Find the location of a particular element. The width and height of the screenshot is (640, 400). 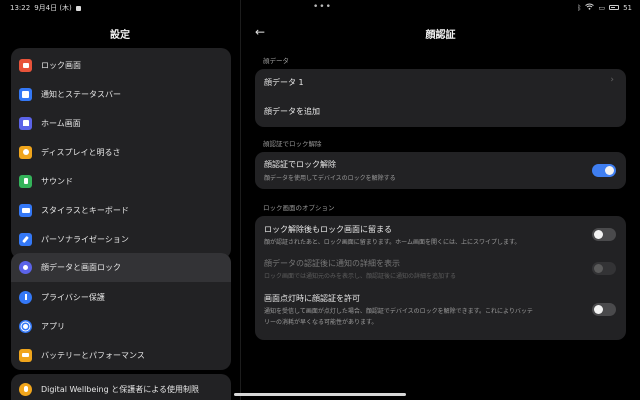

sidebar-item-home-screen: ホーム画面 is located at coordinates (121, 123).